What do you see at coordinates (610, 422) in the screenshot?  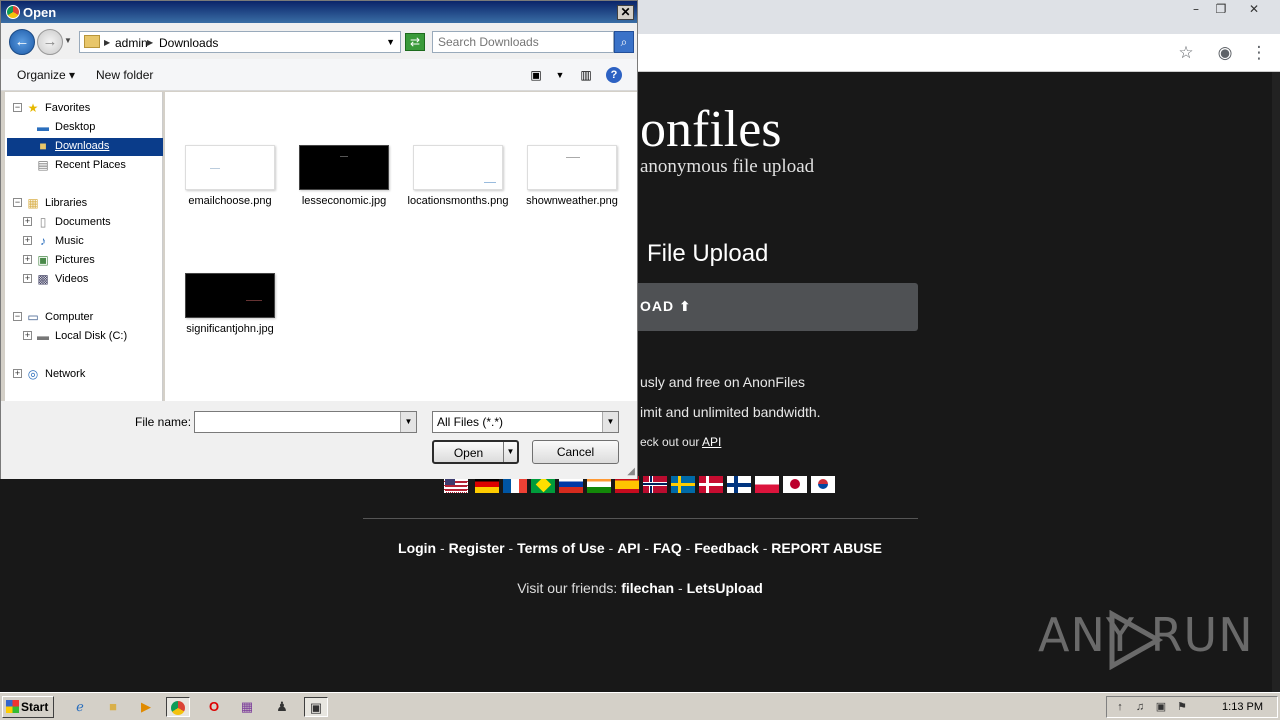 I see `file-type-dropdown-icon: ▼` at bounding box center [610, 422].